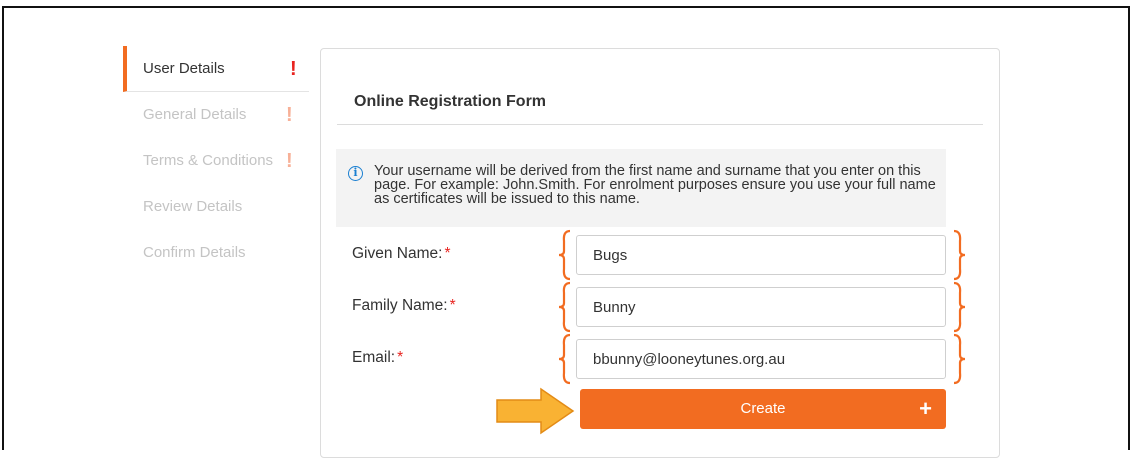 The height and width of the screenshot is (458, 1130). Describe the element at coordinates (404, 305) in the screenshot. I see `family-name-label: Family Name: *` at that location.